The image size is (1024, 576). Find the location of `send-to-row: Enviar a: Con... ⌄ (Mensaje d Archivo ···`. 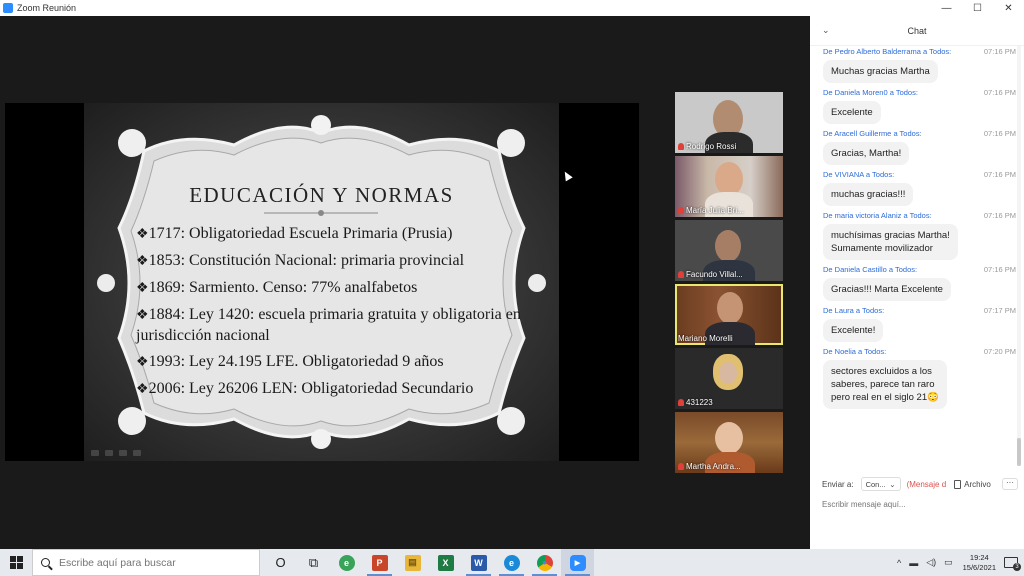

send-to-row: Enviar a: Con... ⌄ (Mensaje d Archivo ··· is located at coordinates (917, 484).